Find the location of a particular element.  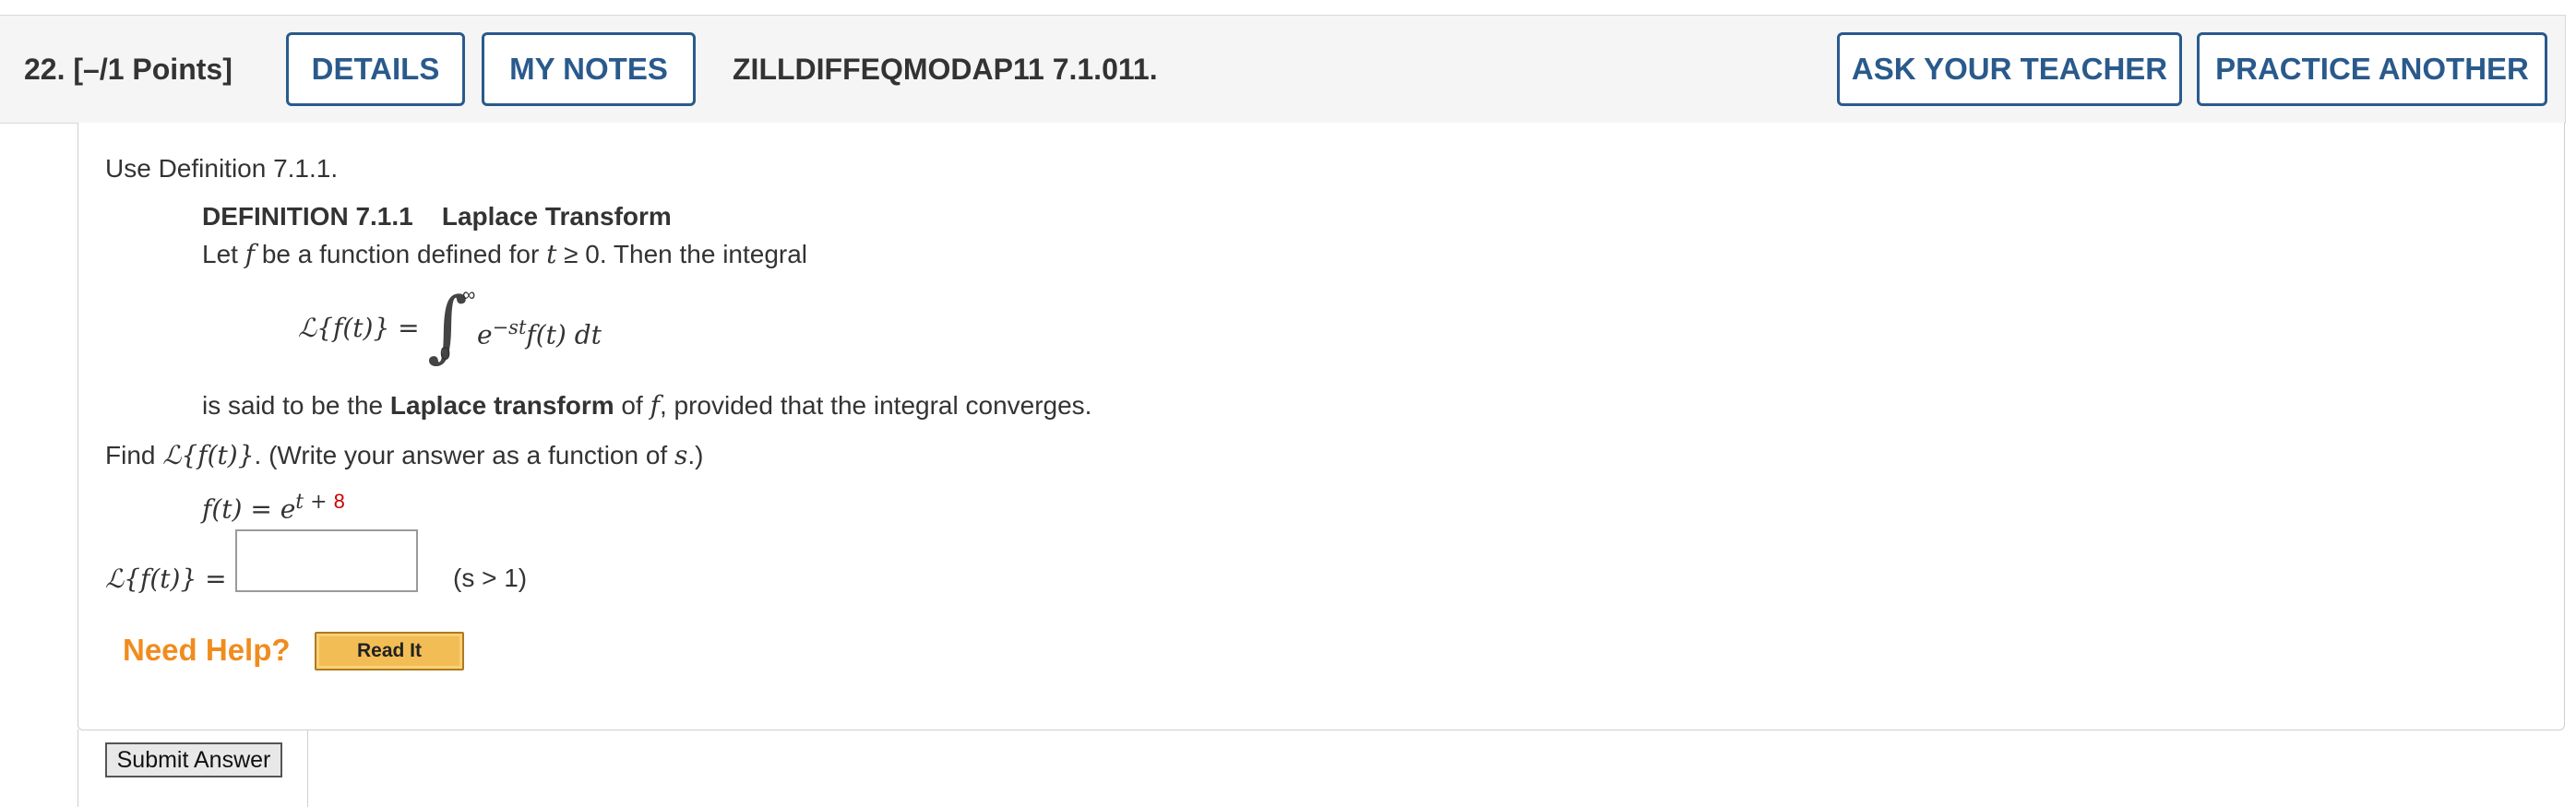

practice-another-button: PRACTICE ANOTHER is located at coordinates (2372, 69).